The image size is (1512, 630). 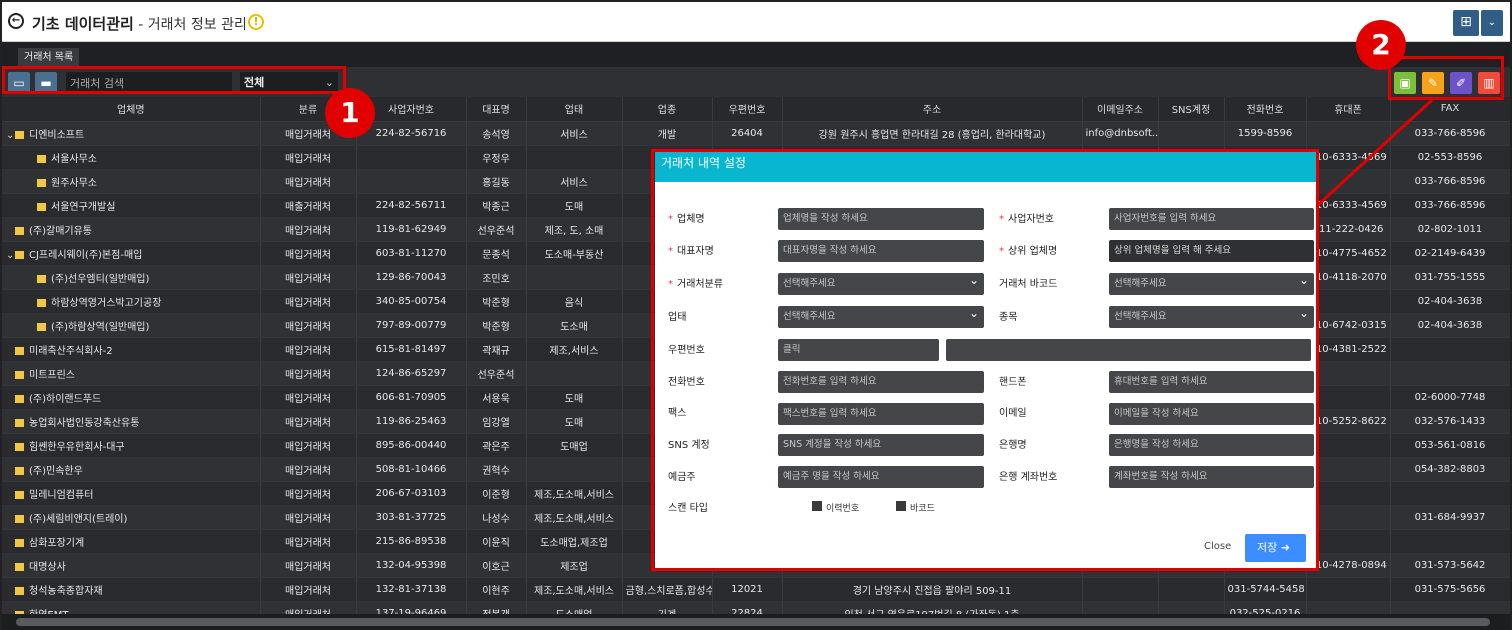 What do you see at coordinates (1285, 547) in the screenshot?
I see `arrow-right-icon: ➜` at bounding box center [1285, 547].